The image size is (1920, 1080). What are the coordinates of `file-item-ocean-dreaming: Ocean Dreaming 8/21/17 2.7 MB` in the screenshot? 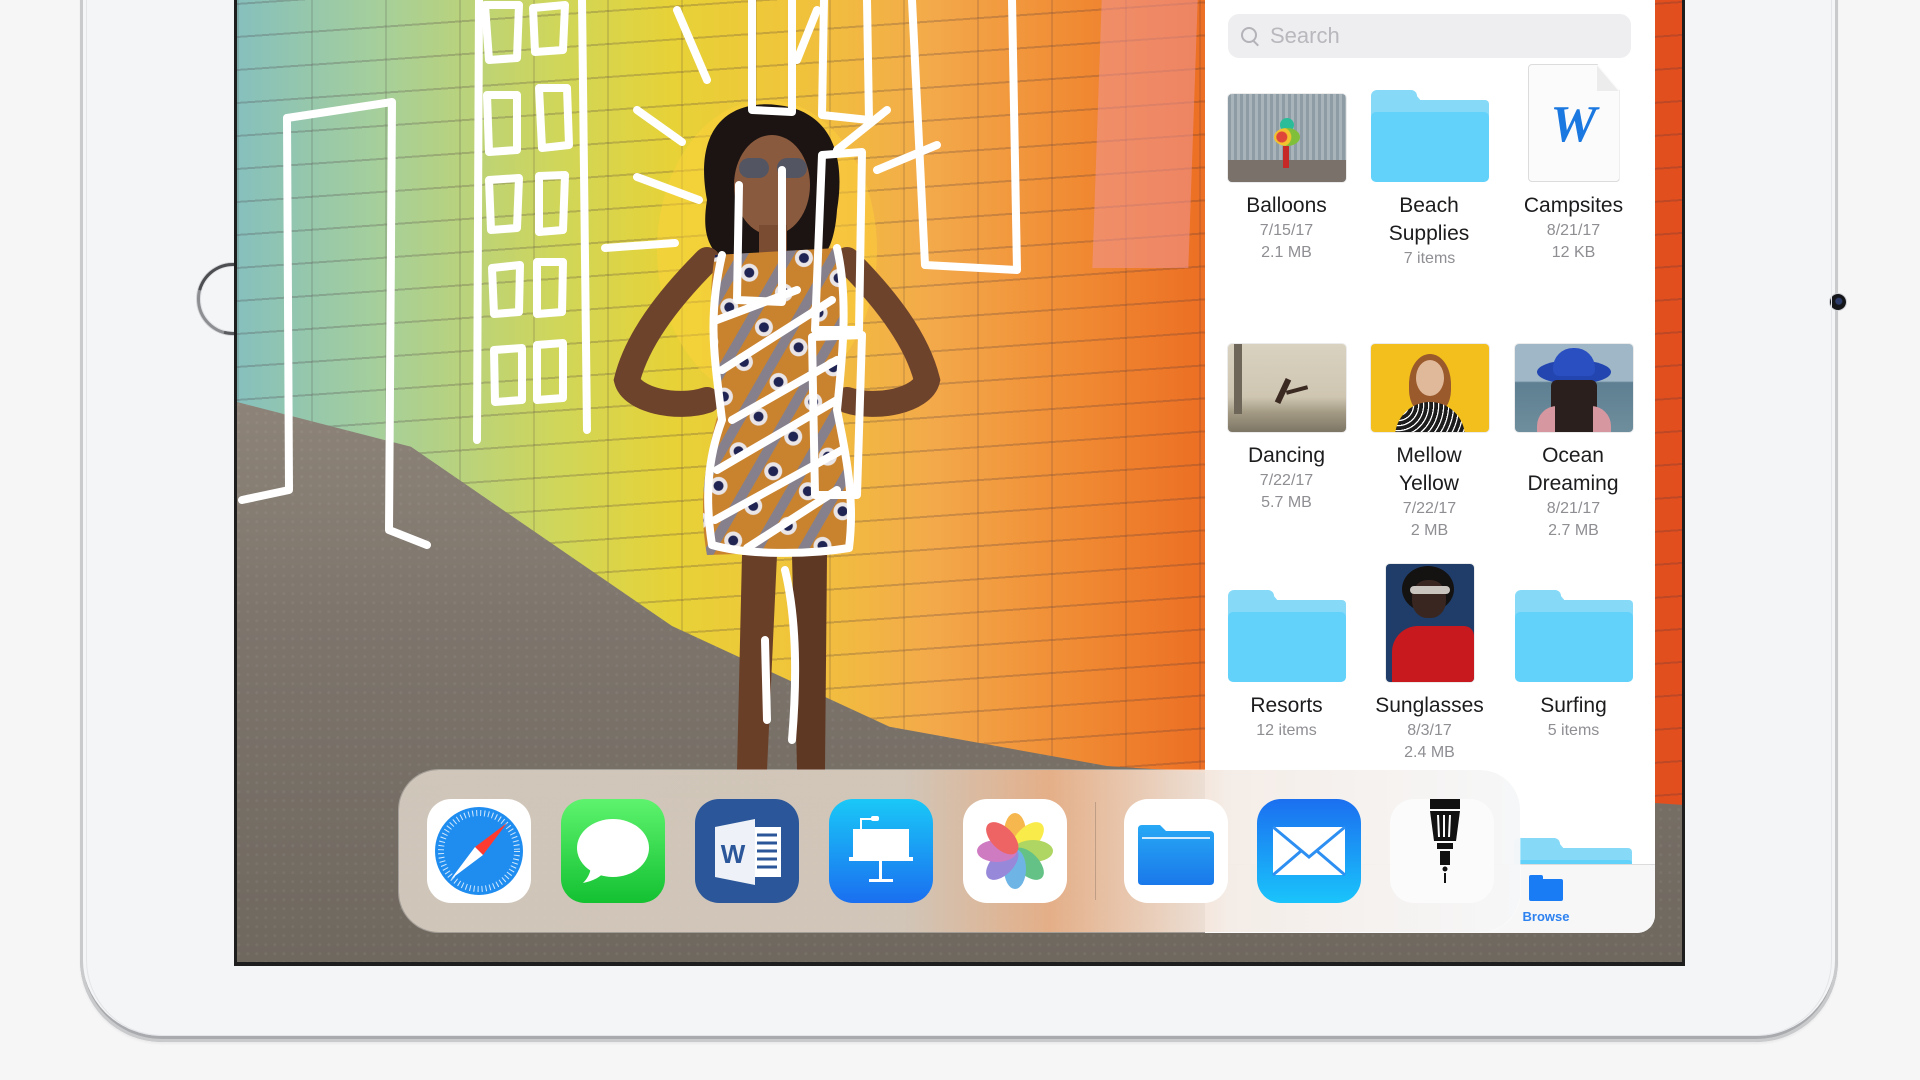 It's located at (1573, 427).